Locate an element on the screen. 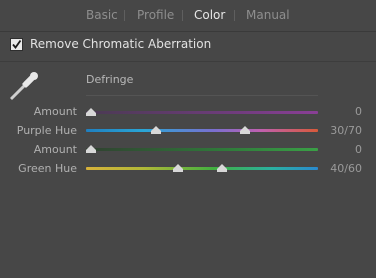 The height and width of the screenshot is (278, 376). green-hue-low-thumb is located at coordinates (178, 168).